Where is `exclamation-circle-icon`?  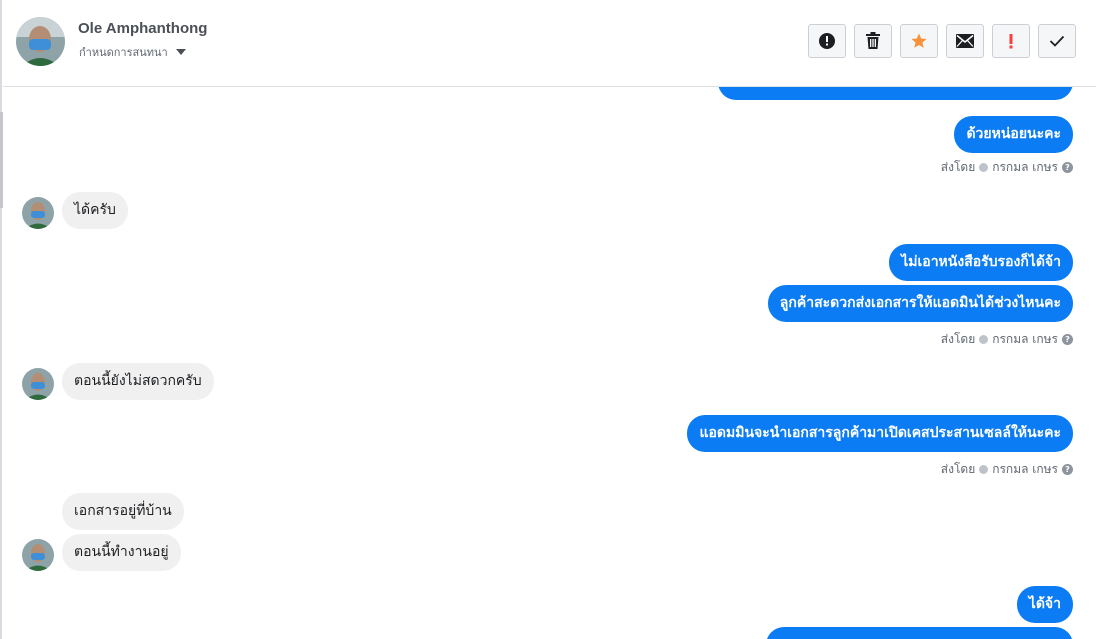
exclamation-circle-icon is located at coordinates (827, 41).